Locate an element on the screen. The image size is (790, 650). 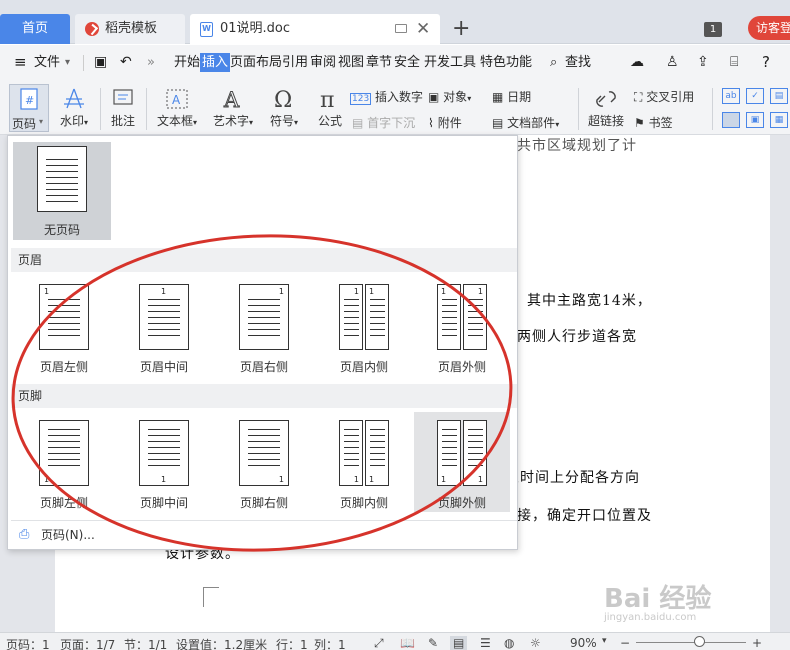
help-icon: ? is located at coordinates (766, 62).